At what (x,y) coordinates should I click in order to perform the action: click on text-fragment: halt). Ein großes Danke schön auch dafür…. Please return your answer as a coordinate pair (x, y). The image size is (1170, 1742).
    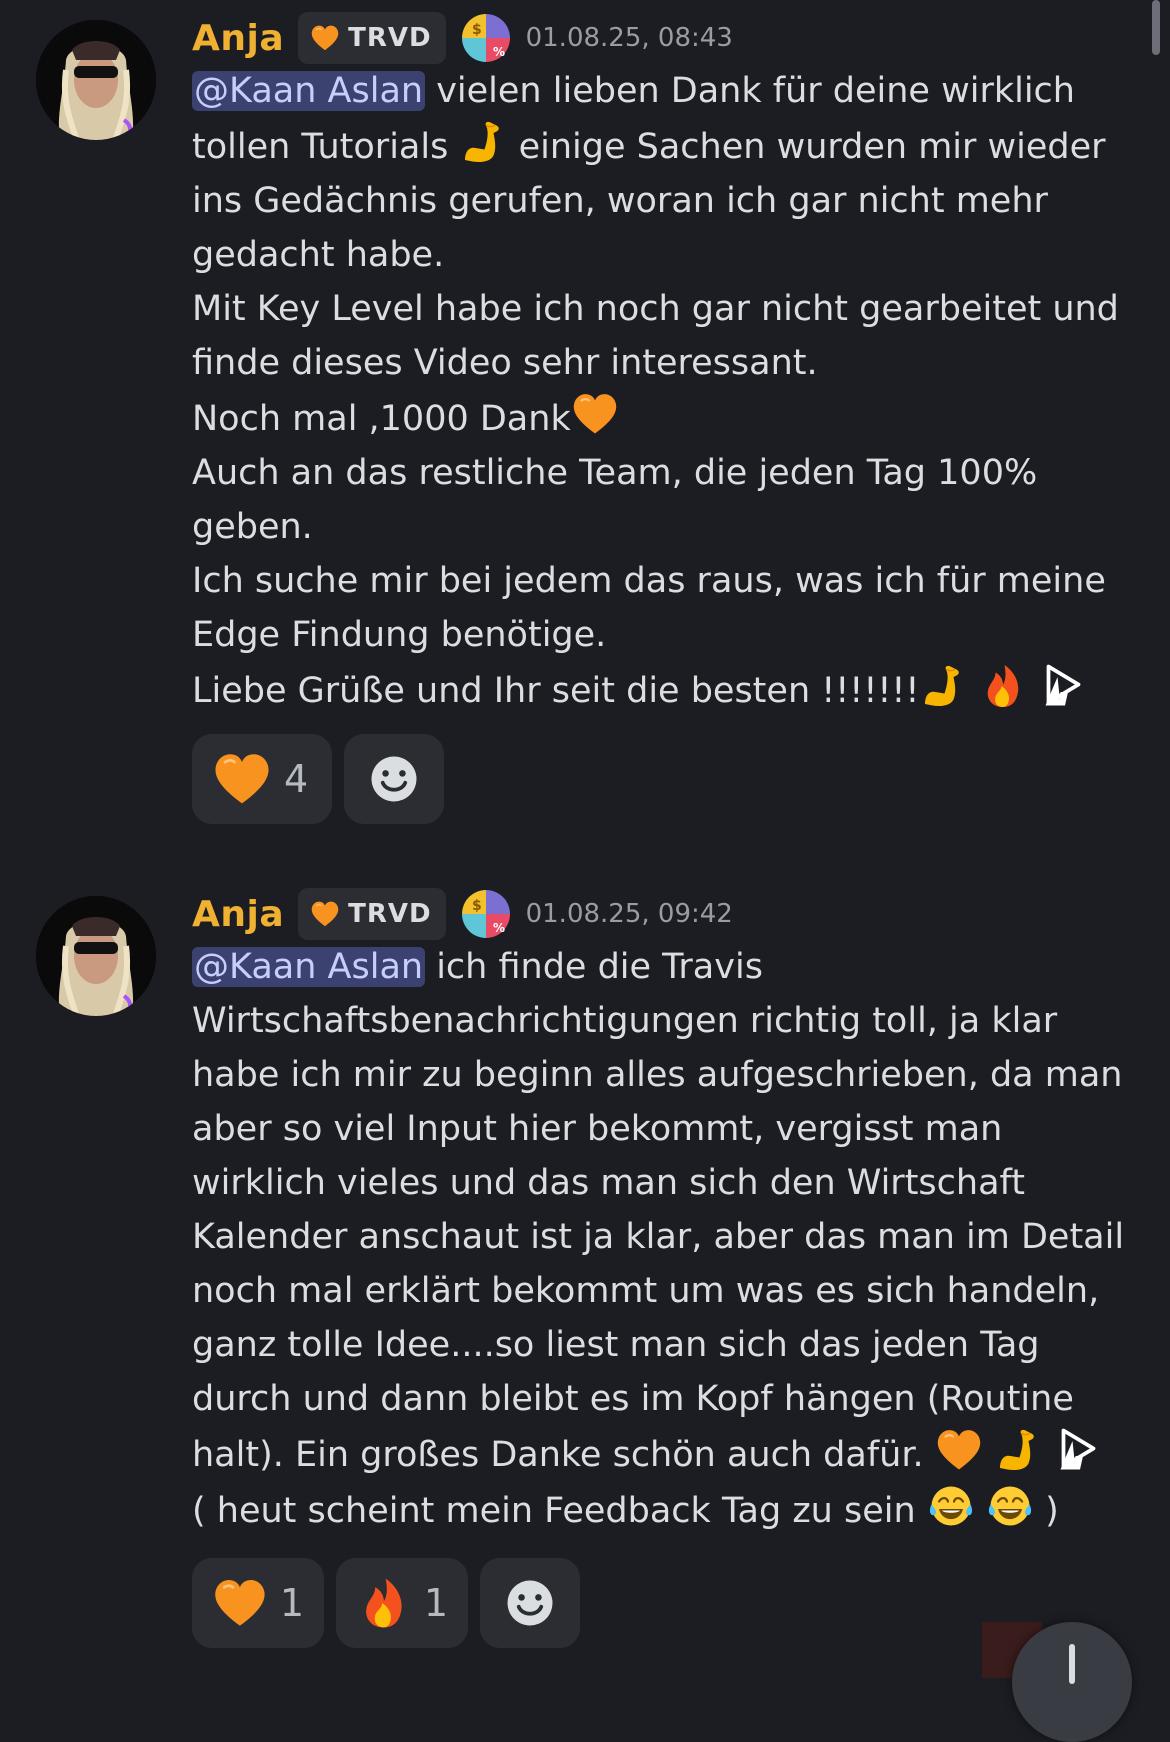
    Looking at the image, I should click on (563, 1455).